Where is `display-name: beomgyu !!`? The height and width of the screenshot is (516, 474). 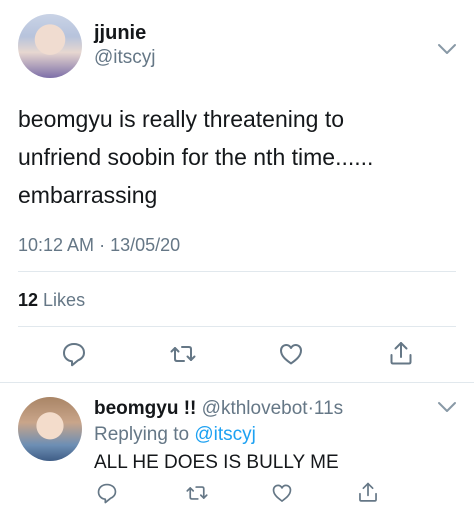 display-name: beomgyu !! is located at coordinates (145, 408).